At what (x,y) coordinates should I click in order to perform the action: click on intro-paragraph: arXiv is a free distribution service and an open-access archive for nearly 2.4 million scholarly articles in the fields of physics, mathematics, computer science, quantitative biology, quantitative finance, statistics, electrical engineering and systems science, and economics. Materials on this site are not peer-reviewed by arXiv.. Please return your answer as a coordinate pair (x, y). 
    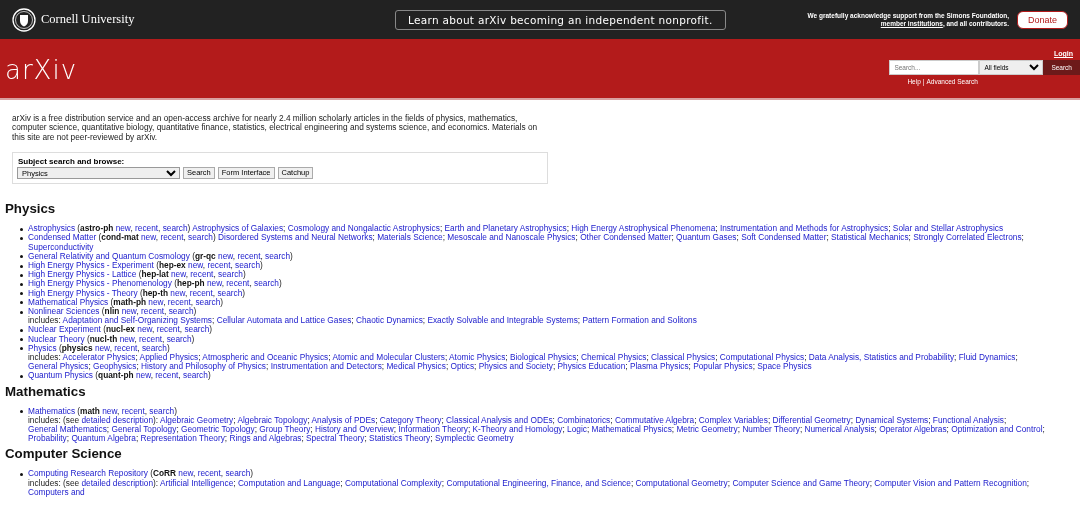
    Looking at the image, I should click on (275, 128).